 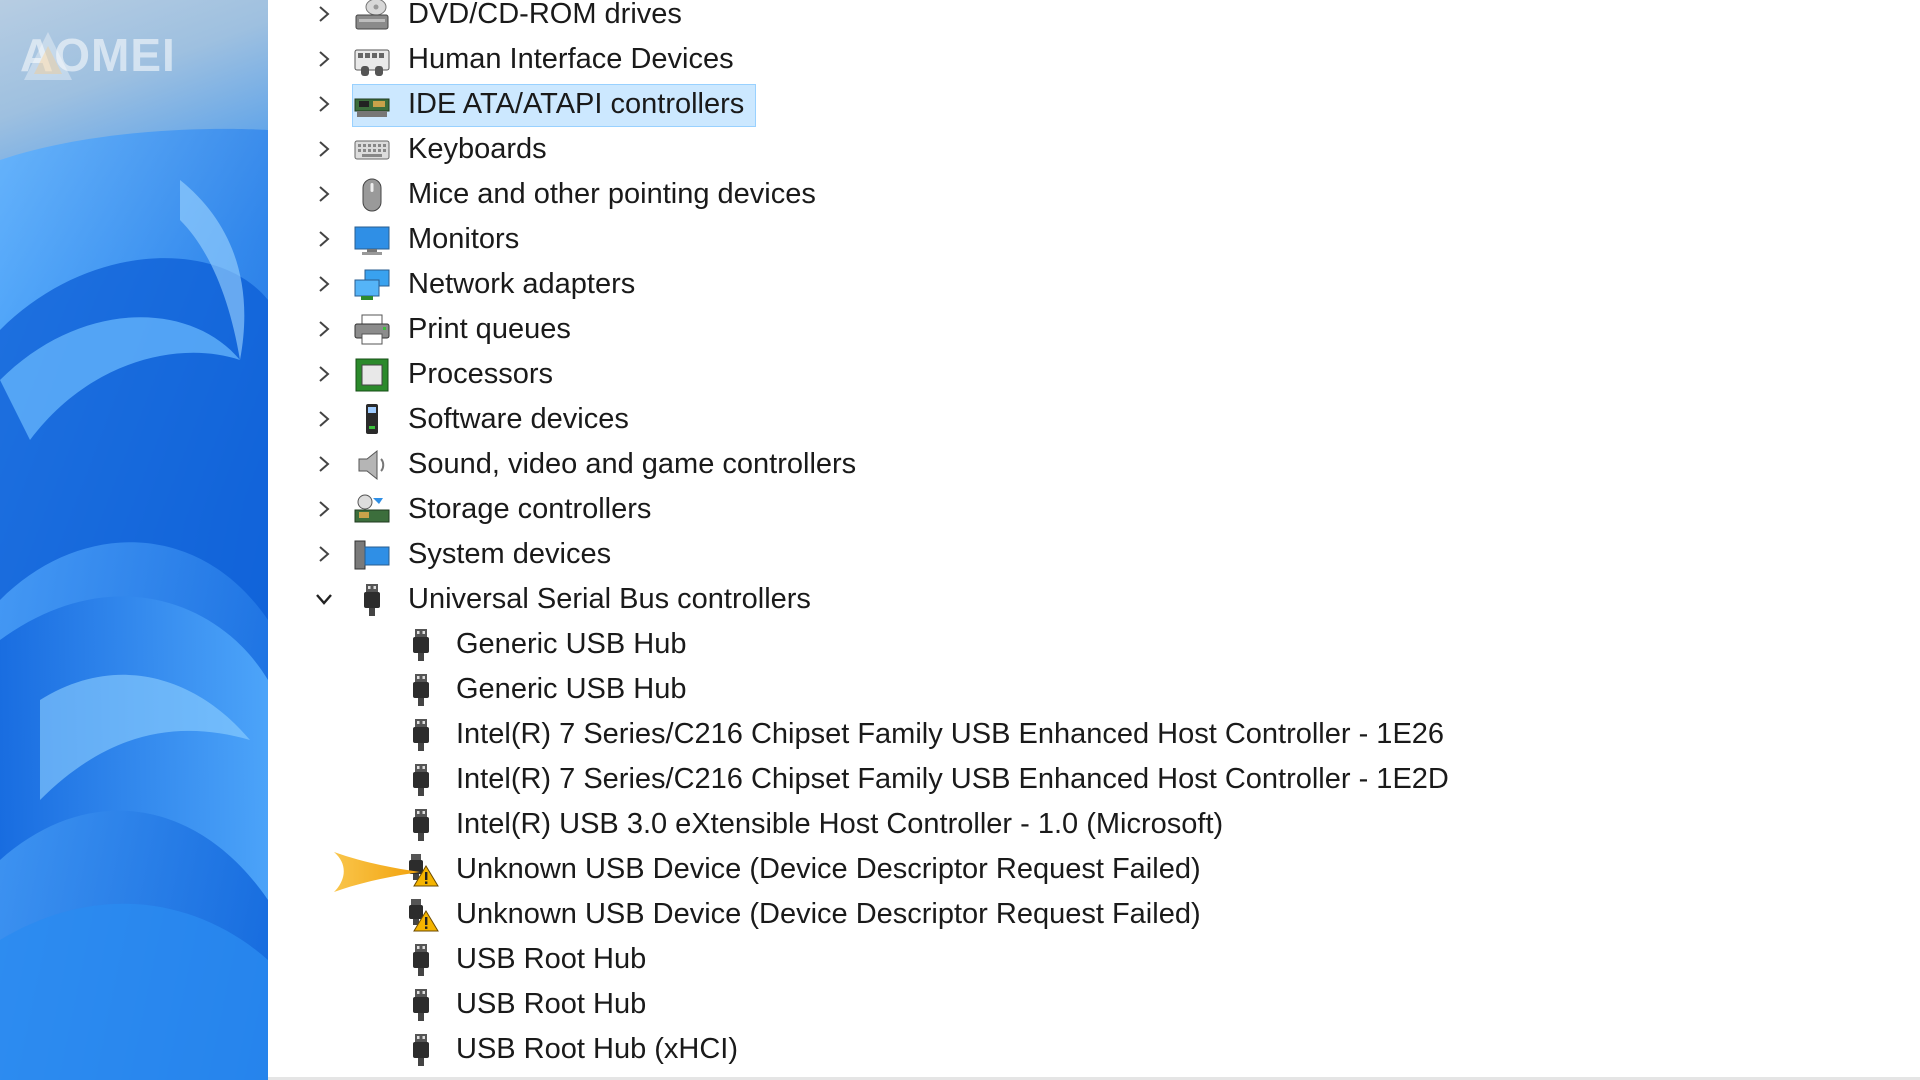 I want to click on tree-category-label: Monitors, so click(x=464, y=239).